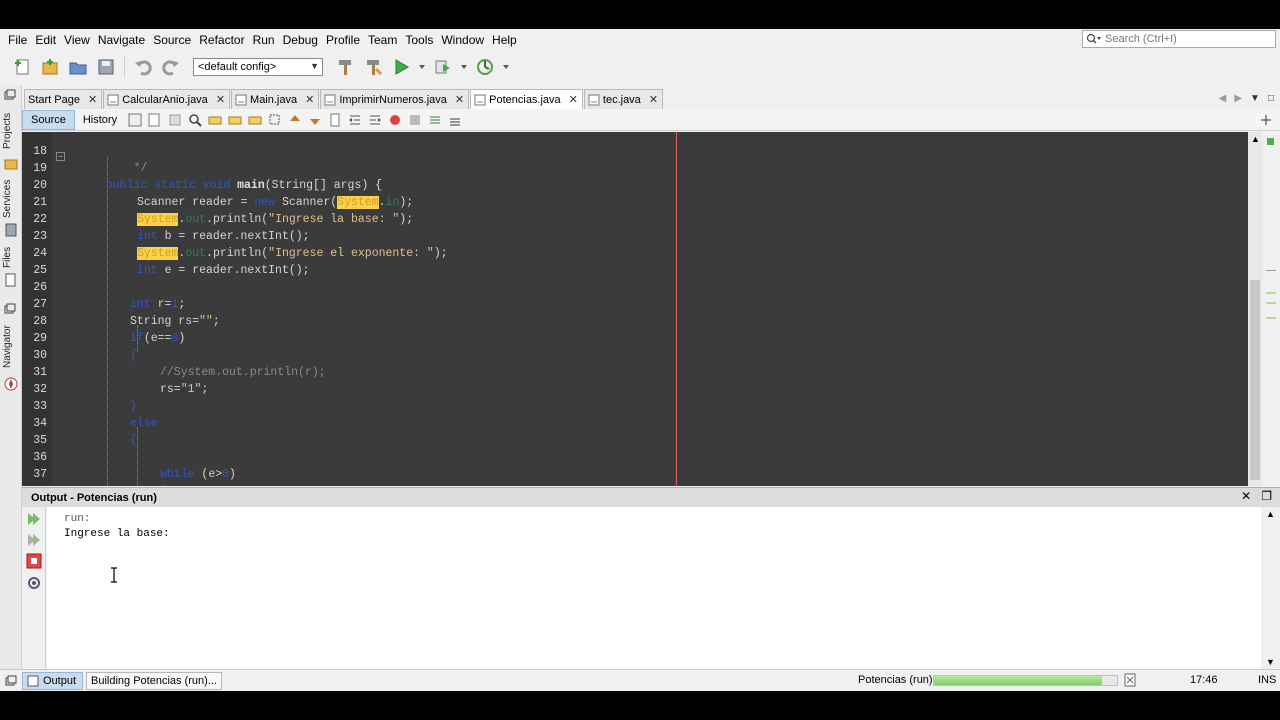 The height and width of the screenshot is (720, 1280). I want to click on clean-build-icon, so click(373, 67).